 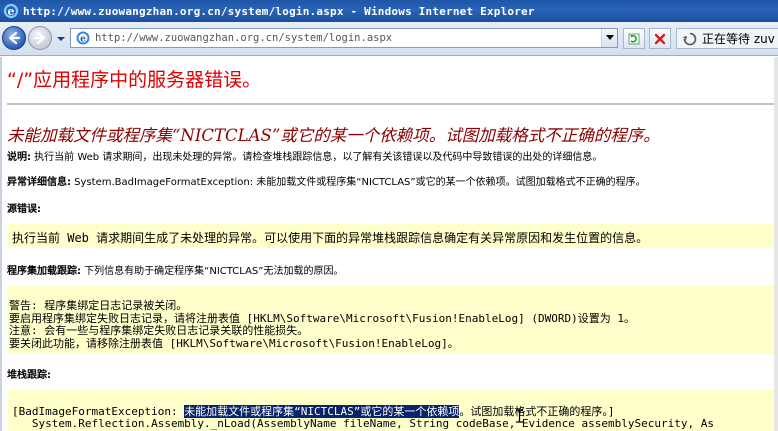 I want to click on page-icon: e, so click(x=83, y=38).